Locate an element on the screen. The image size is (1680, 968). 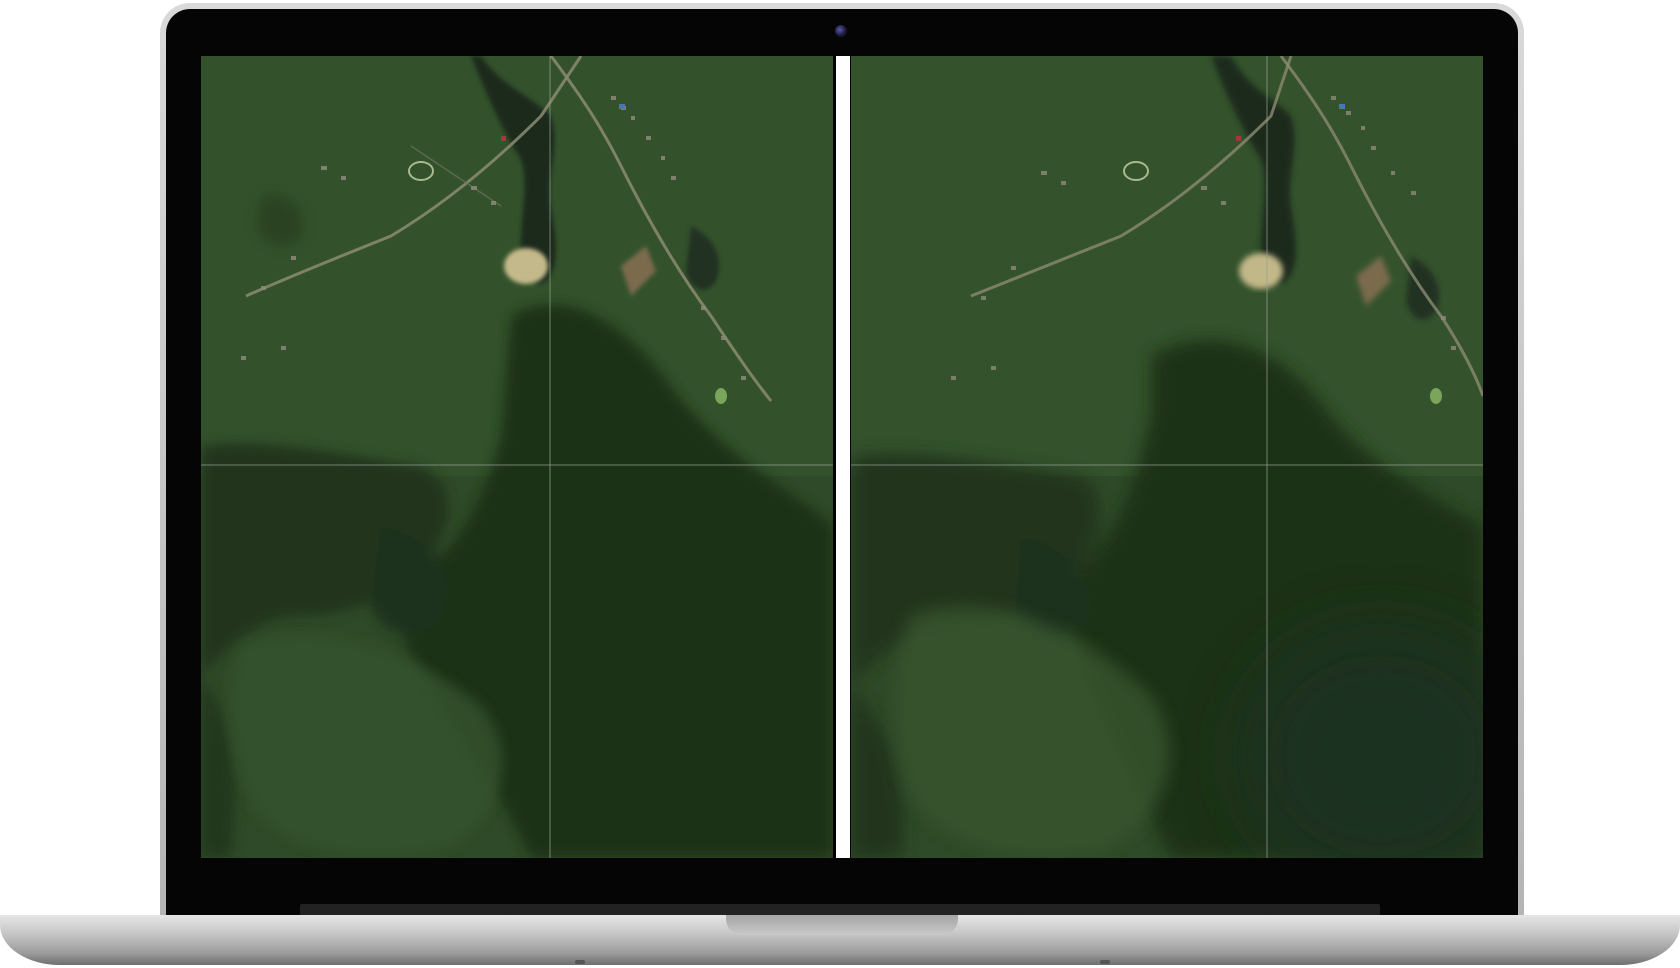
comparison-divider is located at coordinates (842, 457).